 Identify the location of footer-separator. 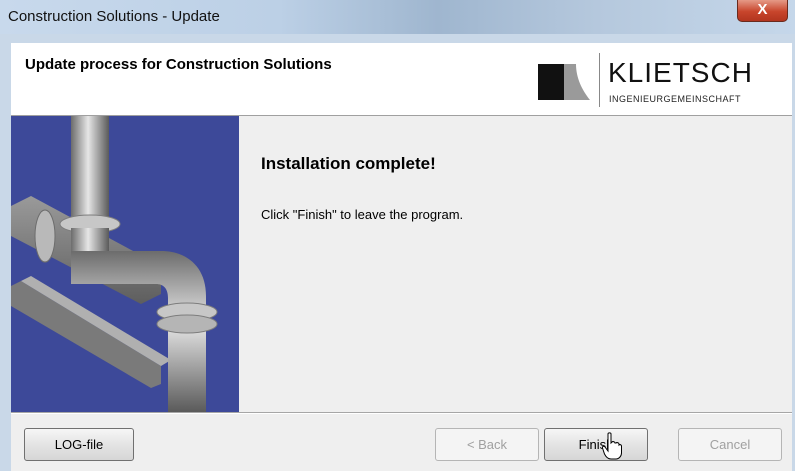
(401, 413).